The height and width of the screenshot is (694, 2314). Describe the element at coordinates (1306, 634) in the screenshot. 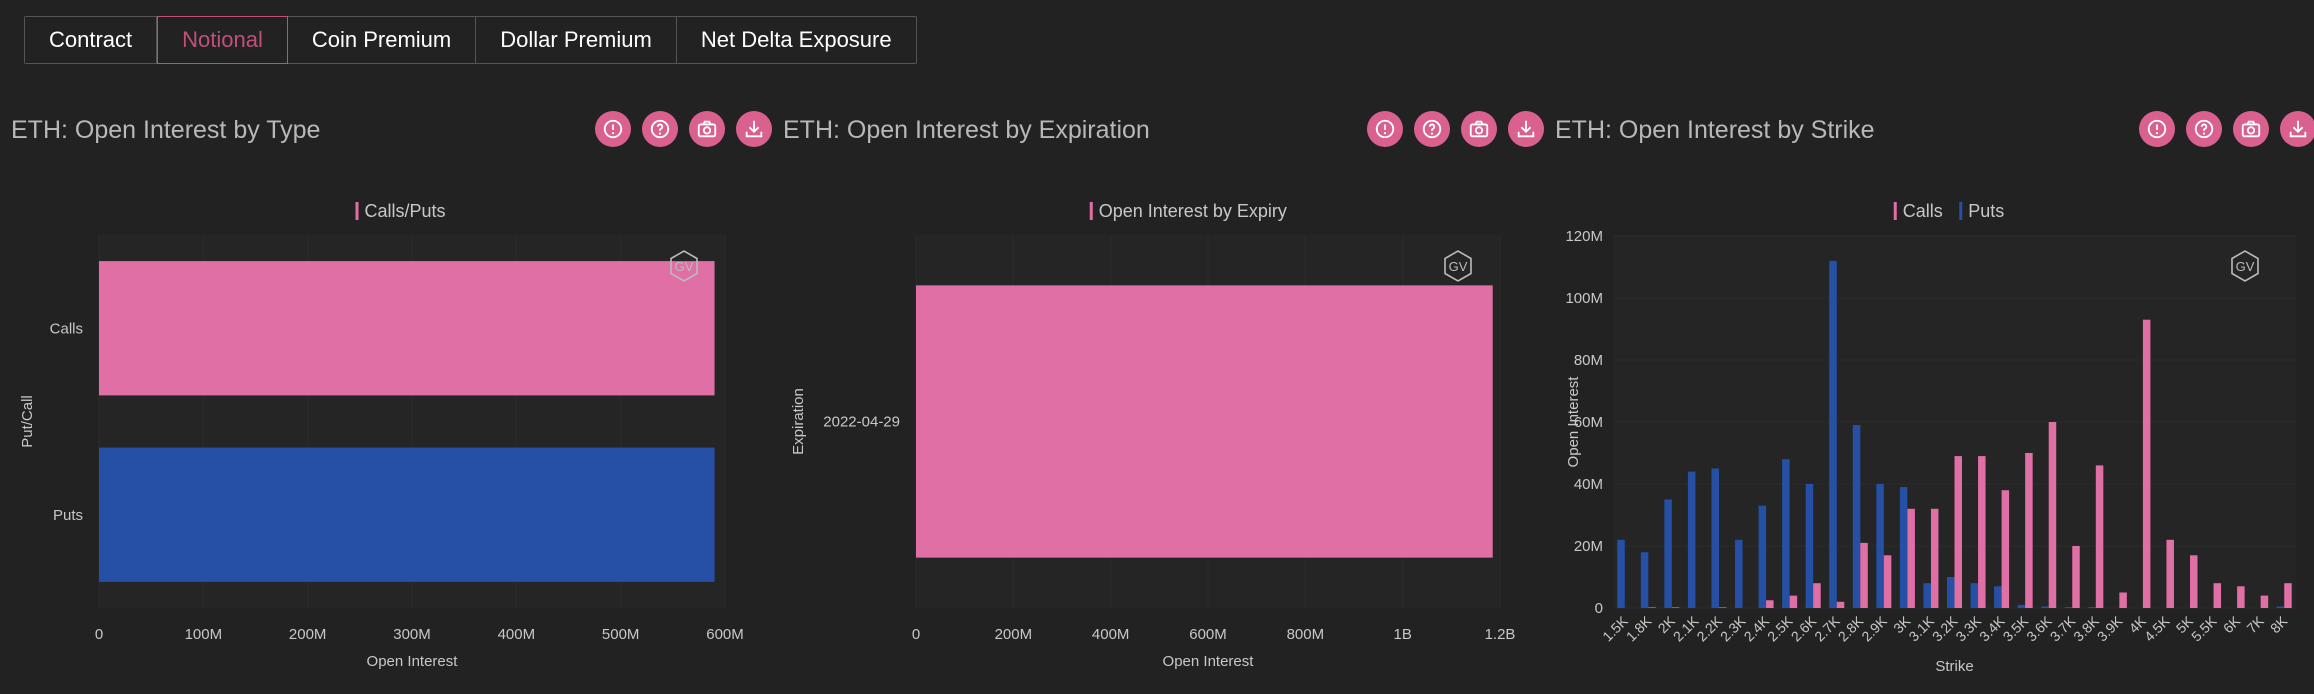

I see `x-tick-label: 800M` at that location.